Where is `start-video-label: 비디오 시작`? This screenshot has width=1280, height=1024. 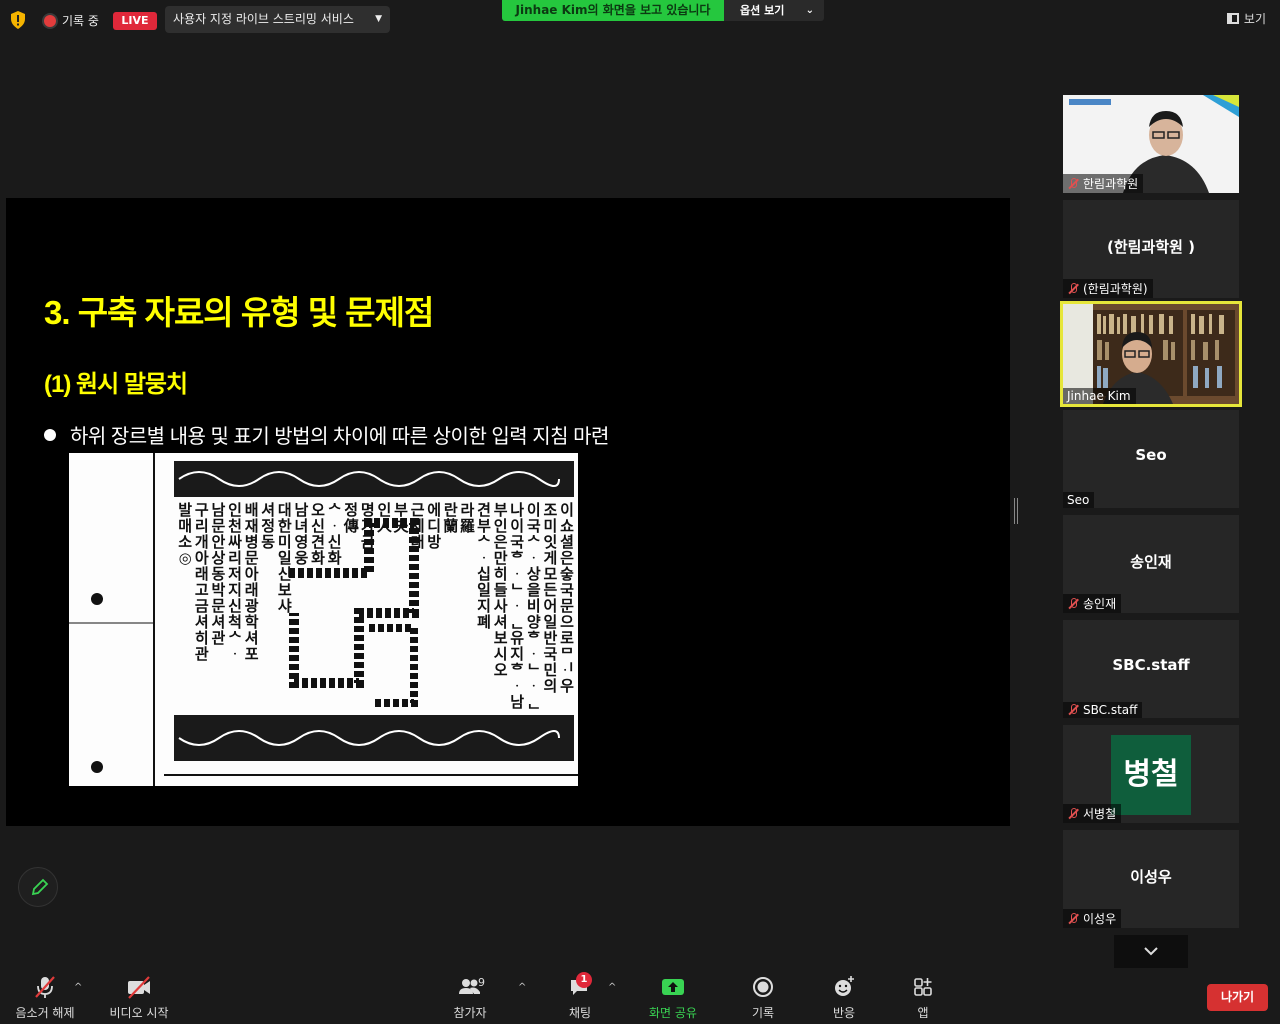
start-video-label: 비디오 시작 is located at coordinates (139, 1013).